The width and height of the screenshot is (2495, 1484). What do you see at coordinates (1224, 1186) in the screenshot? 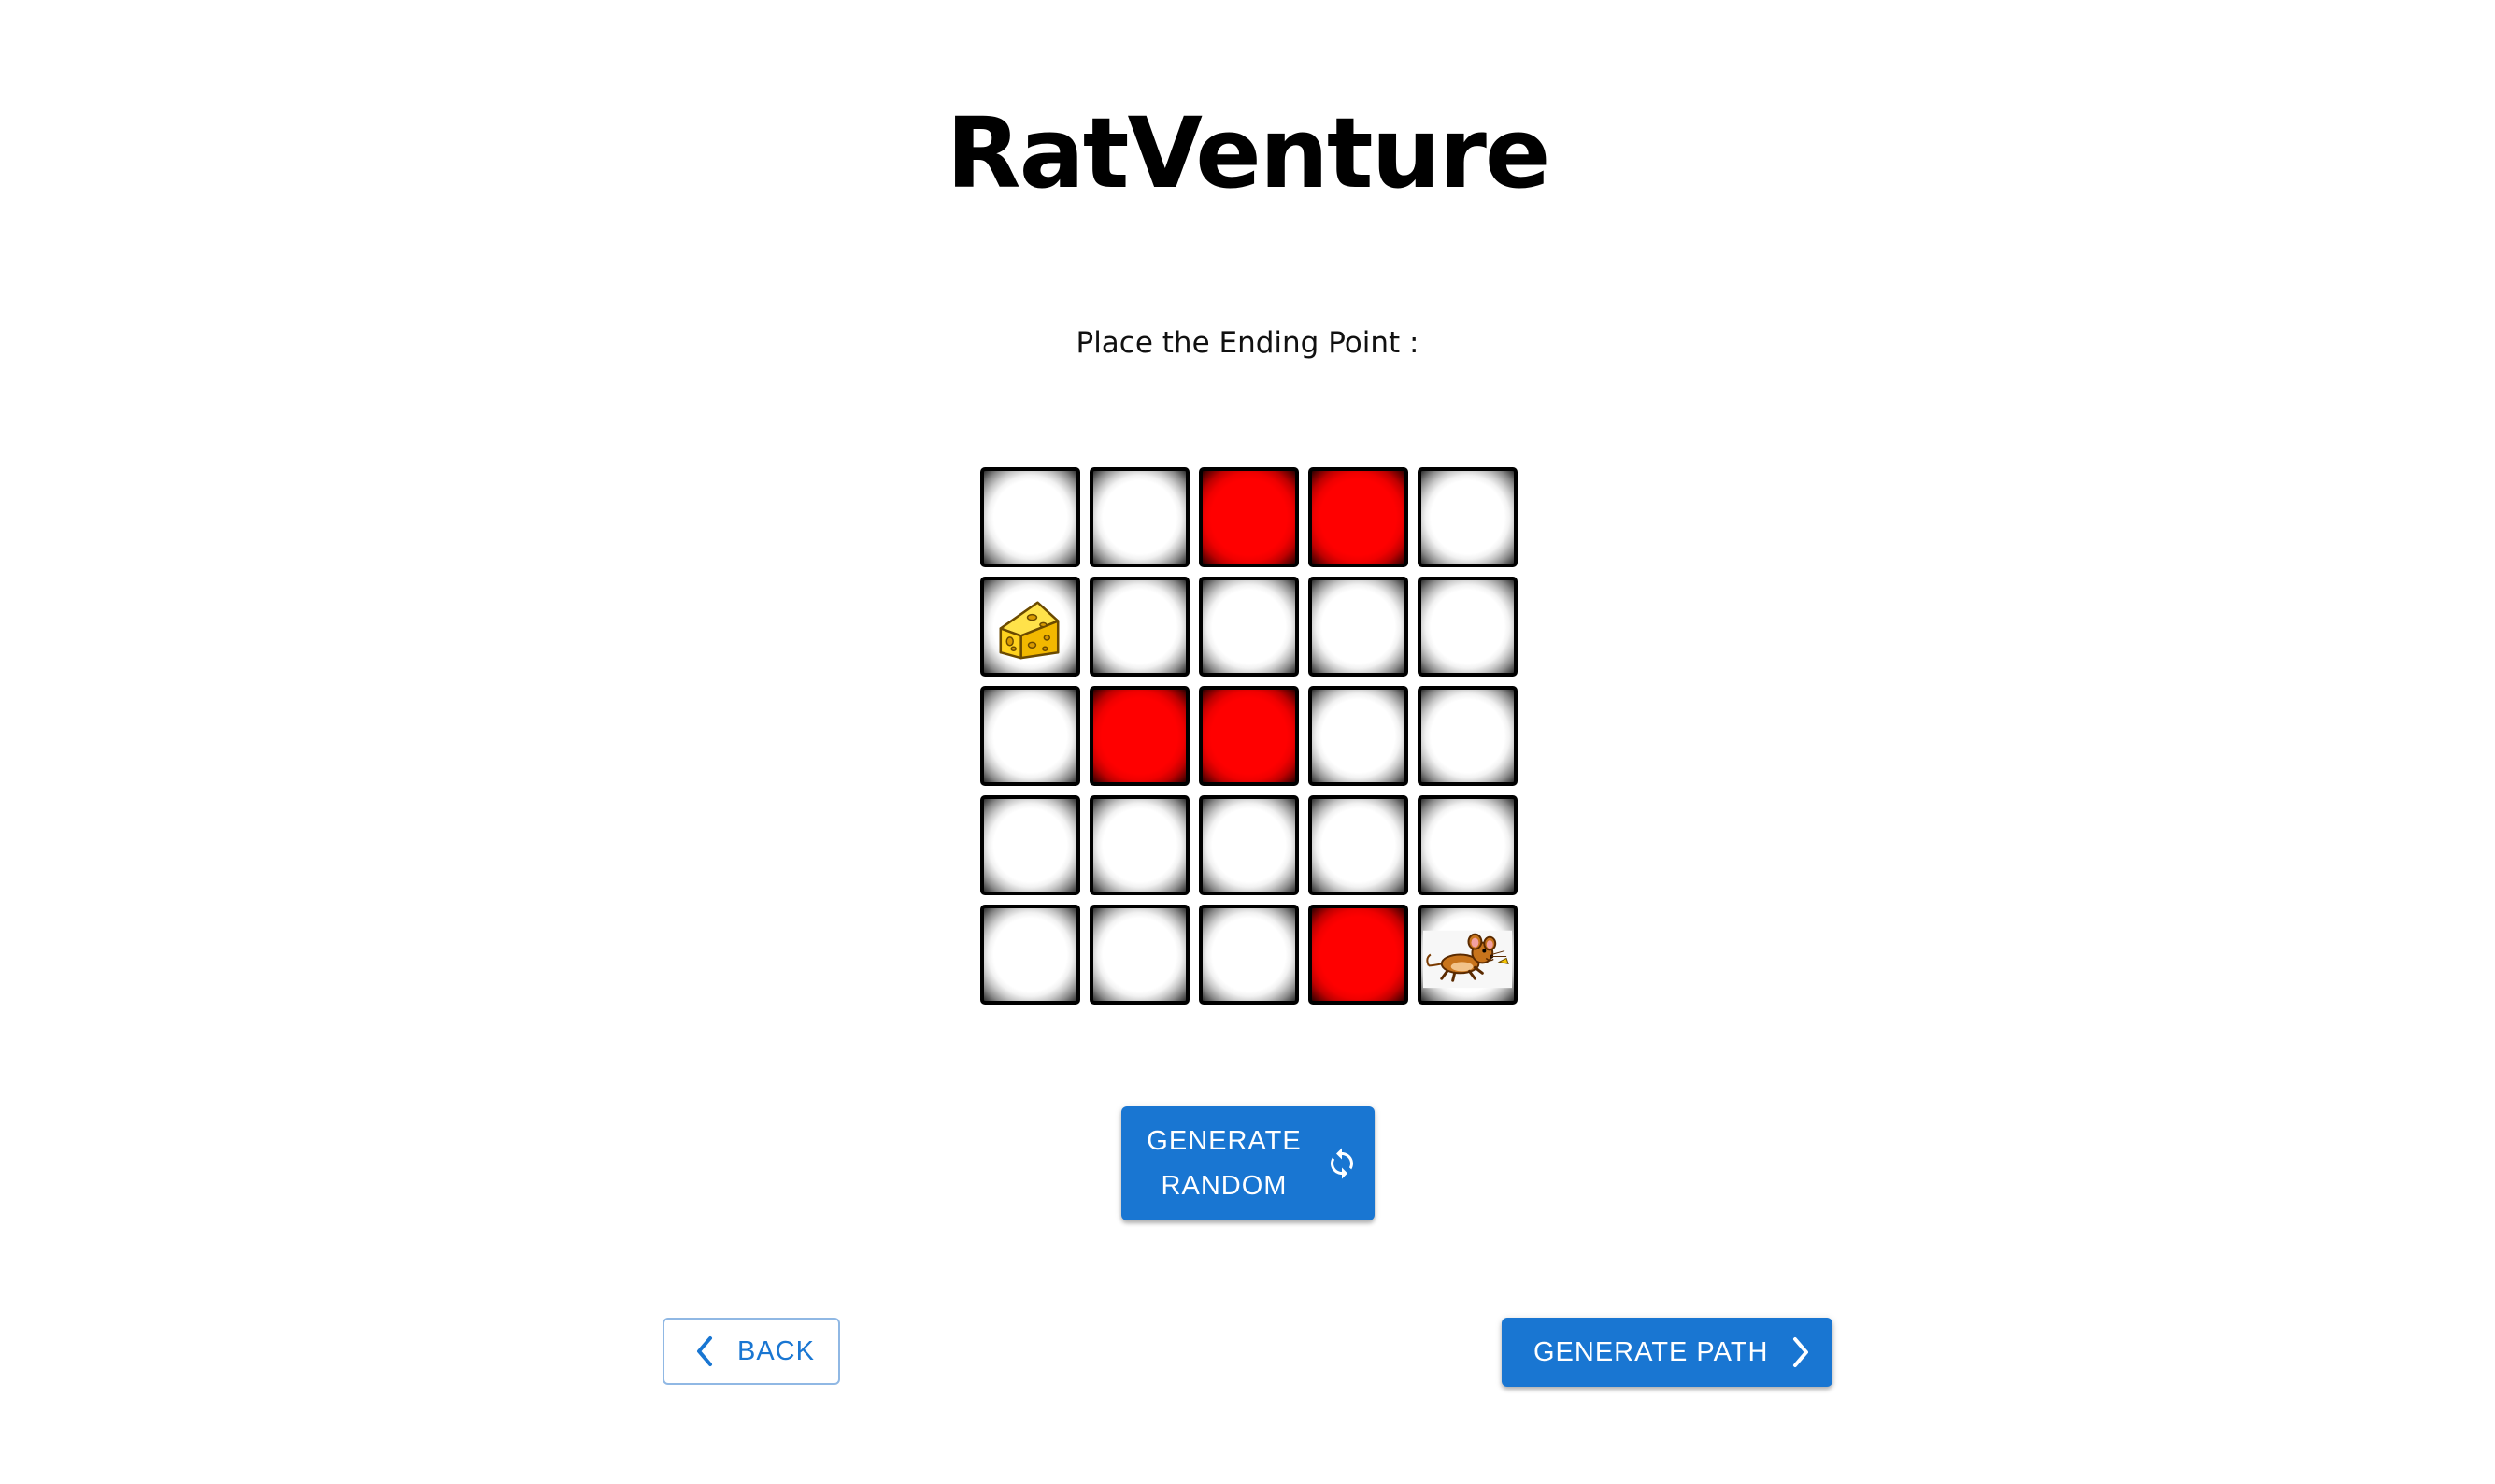
I see `generate-random-line2: RANDOM` at bounding box center [1224, 1186].